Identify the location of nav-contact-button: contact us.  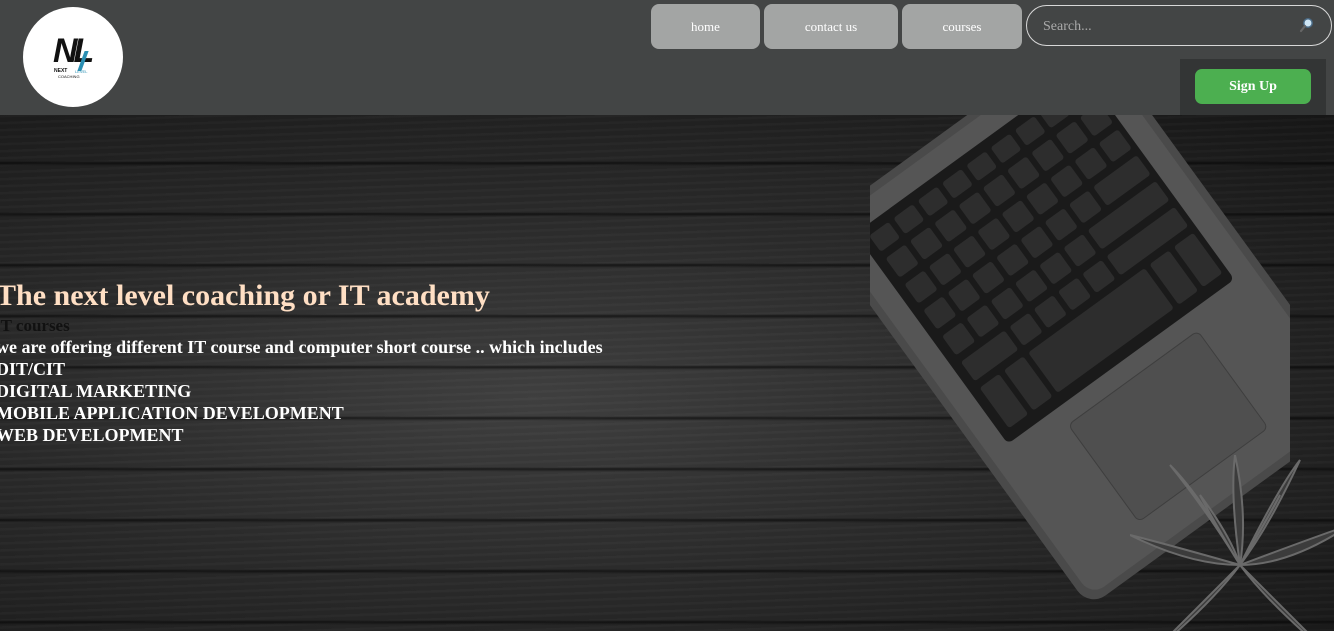
(831, 26).